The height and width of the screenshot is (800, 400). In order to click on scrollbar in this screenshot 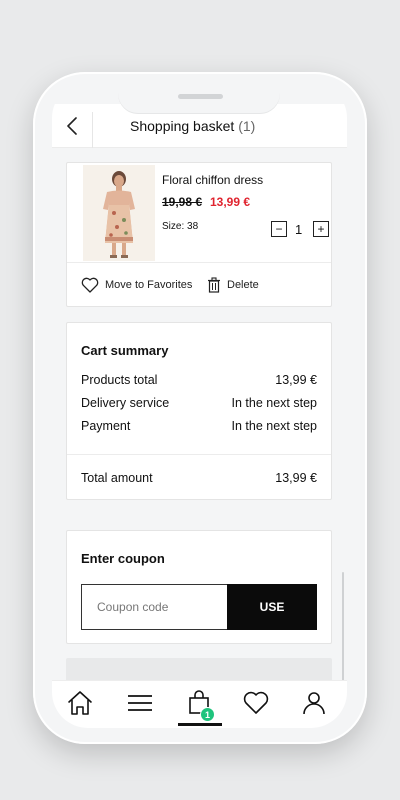, I will do `click(343, 627)`.